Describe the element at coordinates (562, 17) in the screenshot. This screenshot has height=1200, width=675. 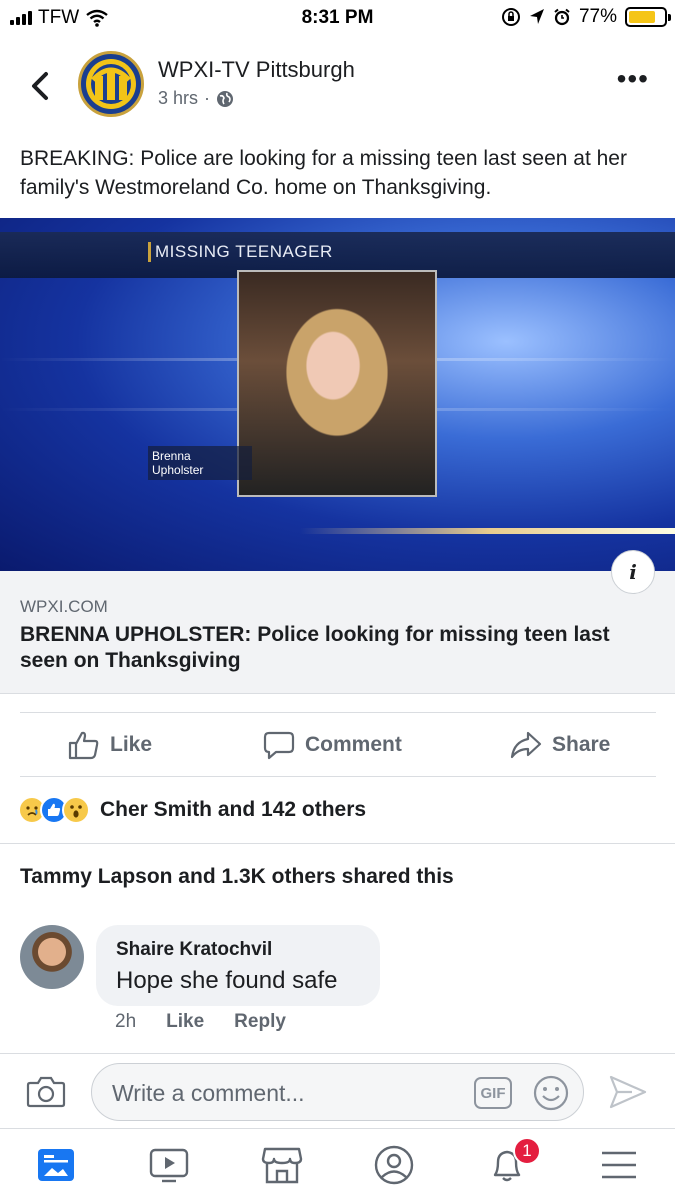
I see `alarm-icon` at that location.